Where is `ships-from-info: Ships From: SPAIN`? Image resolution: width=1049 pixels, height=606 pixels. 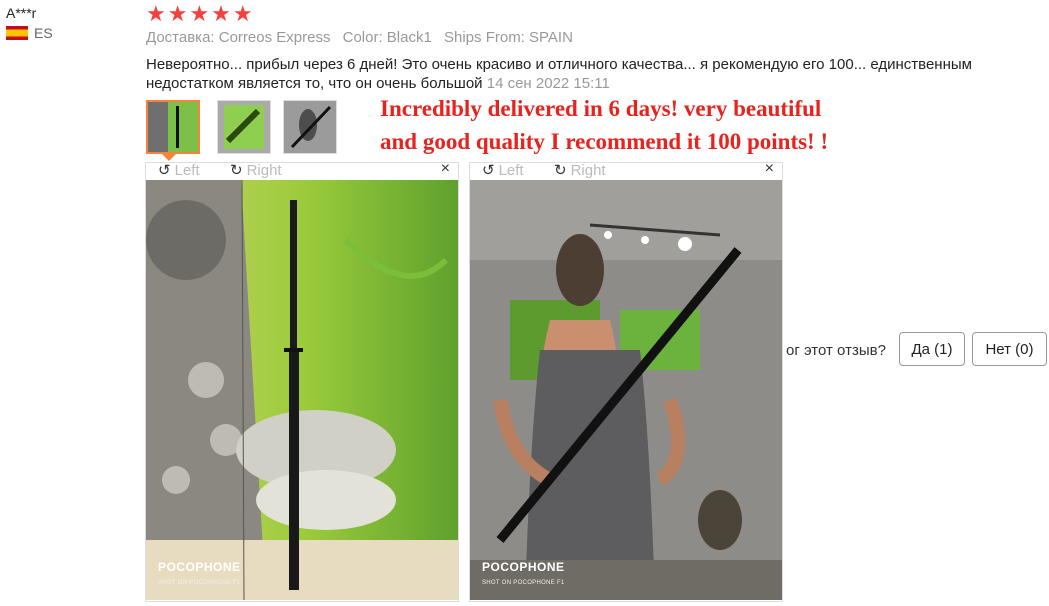 ships-from-info: Ships From: SPAIN is located at coordinates (508, 37).